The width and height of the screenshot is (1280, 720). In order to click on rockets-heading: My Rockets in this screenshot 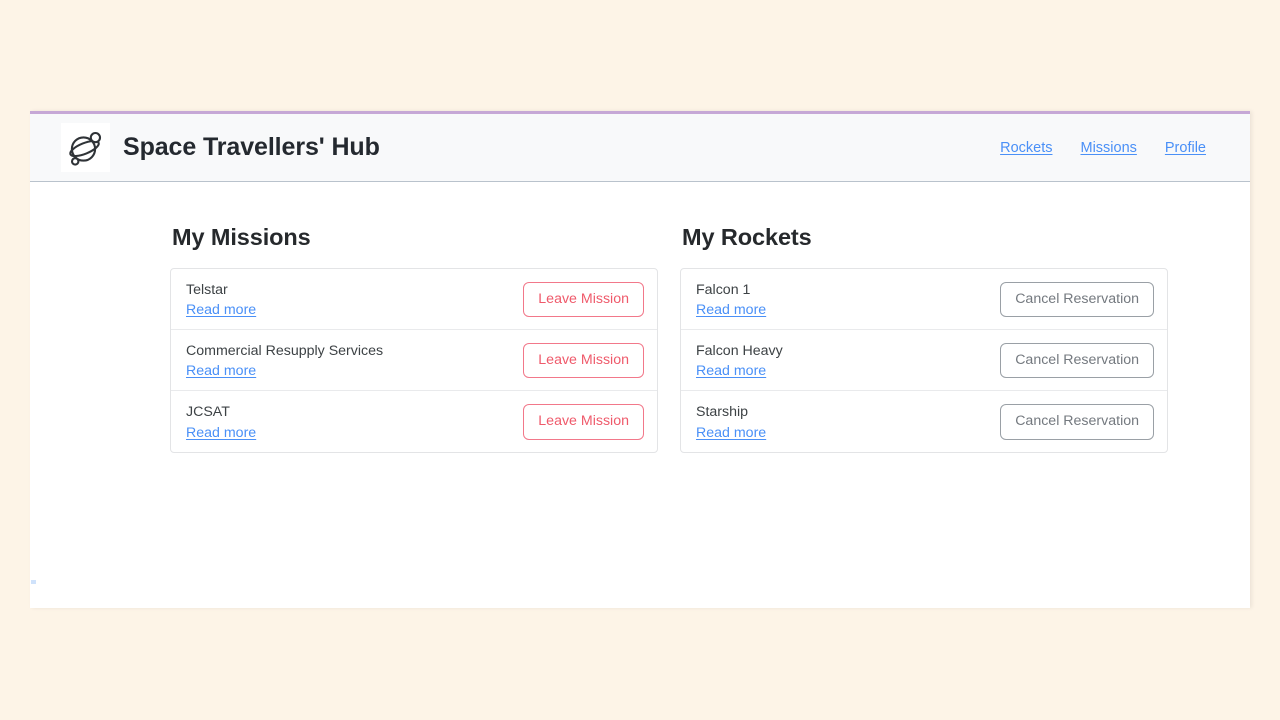, I will do `click(747, 237)`.